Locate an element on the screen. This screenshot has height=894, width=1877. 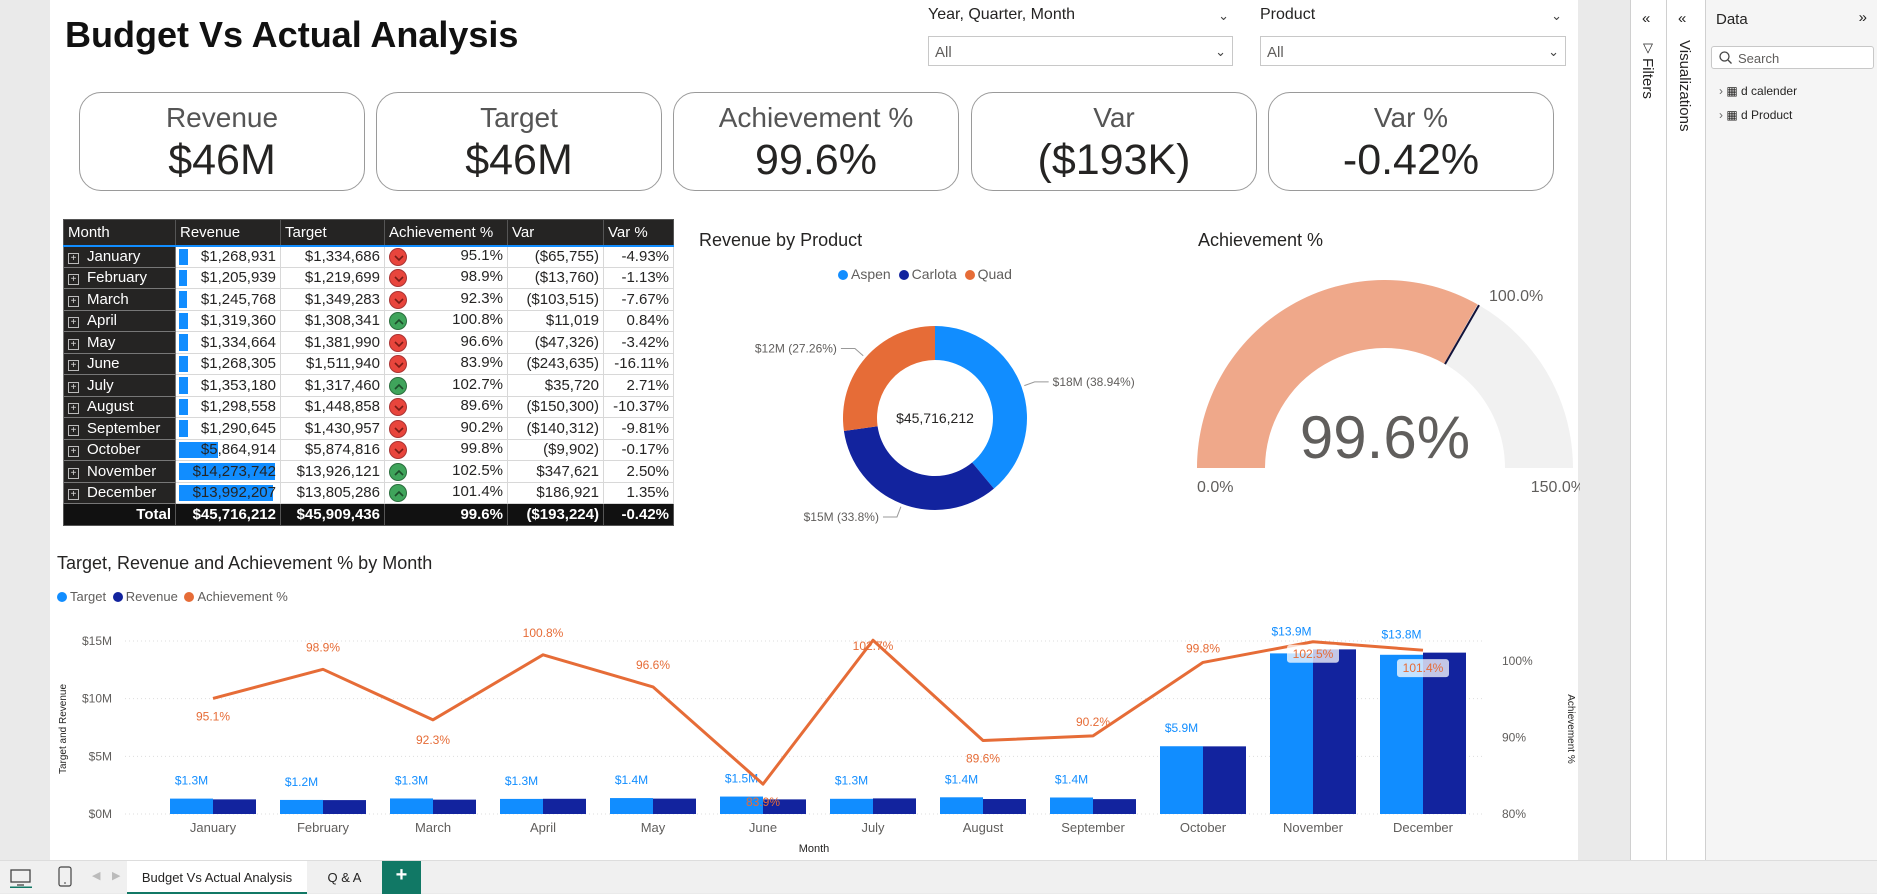
legend-label: Aspen is located at coordinates (871, 274).